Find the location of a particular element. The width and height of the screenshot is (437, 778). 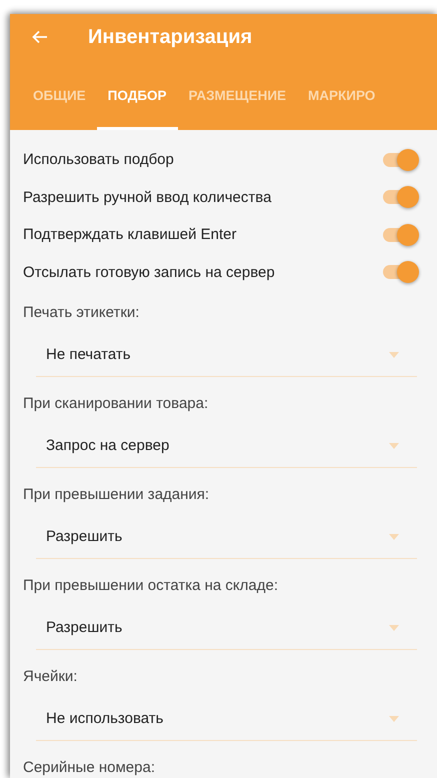

setting-label: Использовать подбор is located at coordinates (98, 159).